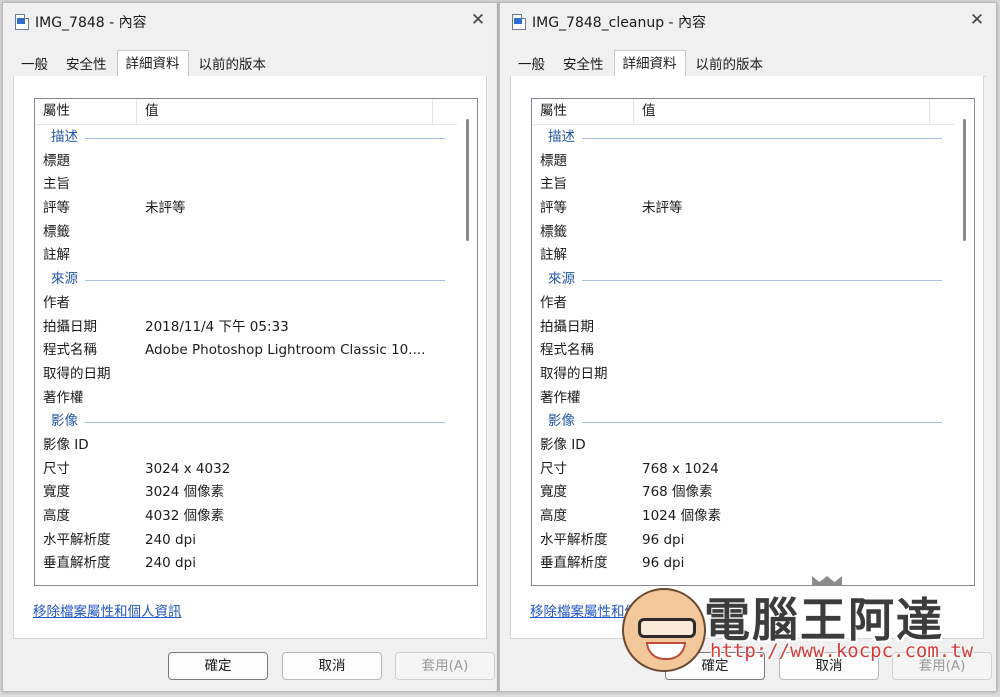 Image resolution: width=1000 pixels, height=697 pixels. What do you see at coordinates (184, 493) in the screenshot?
I see `property-value: 3024 個像素` at bounding box center [184, 493].